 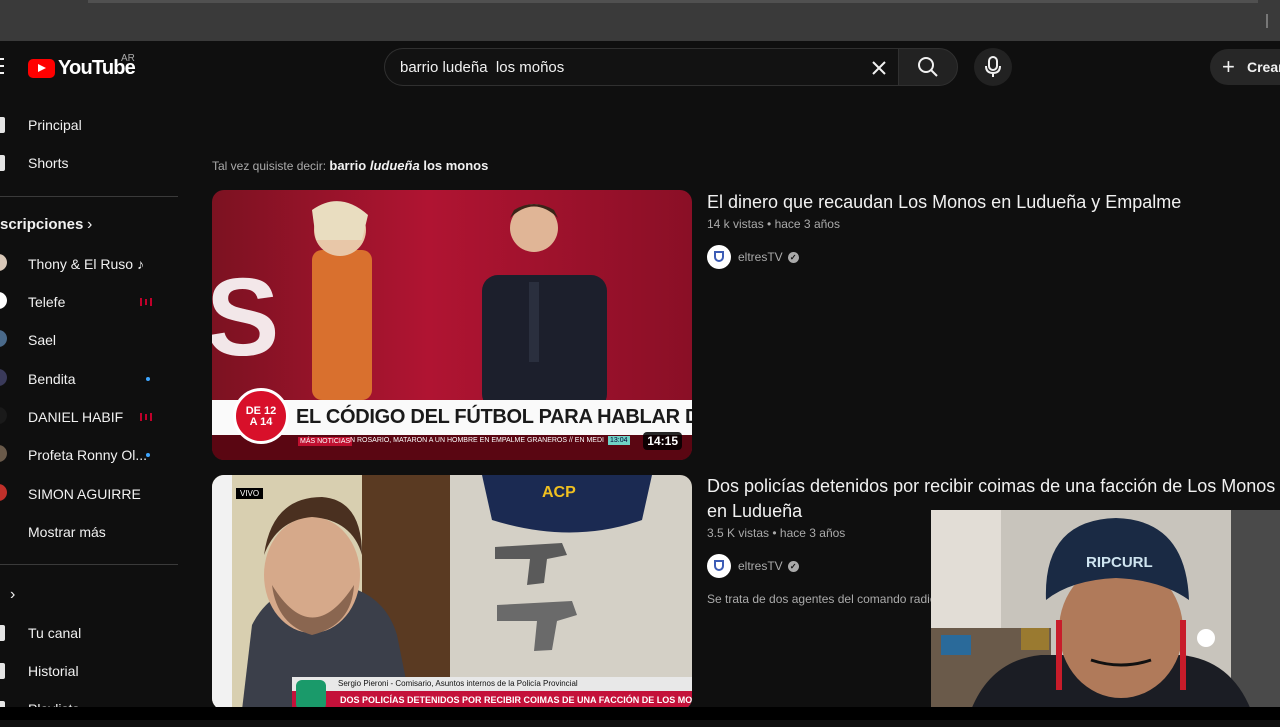 What do you see at coordinates (42, 340) in the screenshot?
I see `sidebar-item-label: Sael` at bounding box center [42, 340].